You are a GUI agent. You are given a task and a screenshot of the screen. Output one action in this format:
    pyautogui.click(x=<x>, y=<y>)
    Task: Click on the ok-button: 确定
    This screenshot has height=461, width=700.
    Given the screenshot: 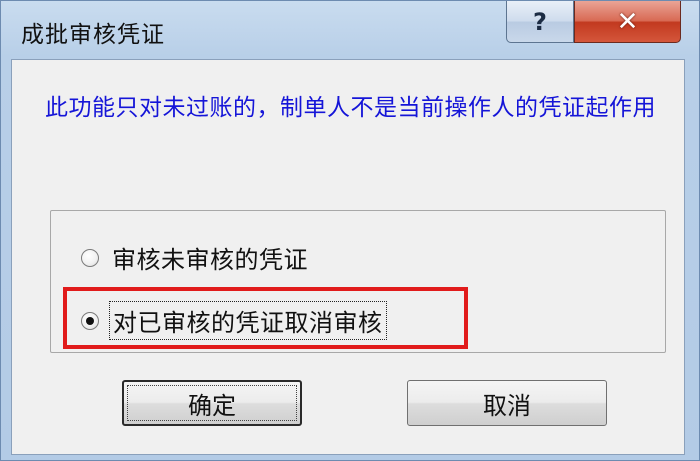 What is the action you would take?
    pyautogui.click(x=212, y=403)
    